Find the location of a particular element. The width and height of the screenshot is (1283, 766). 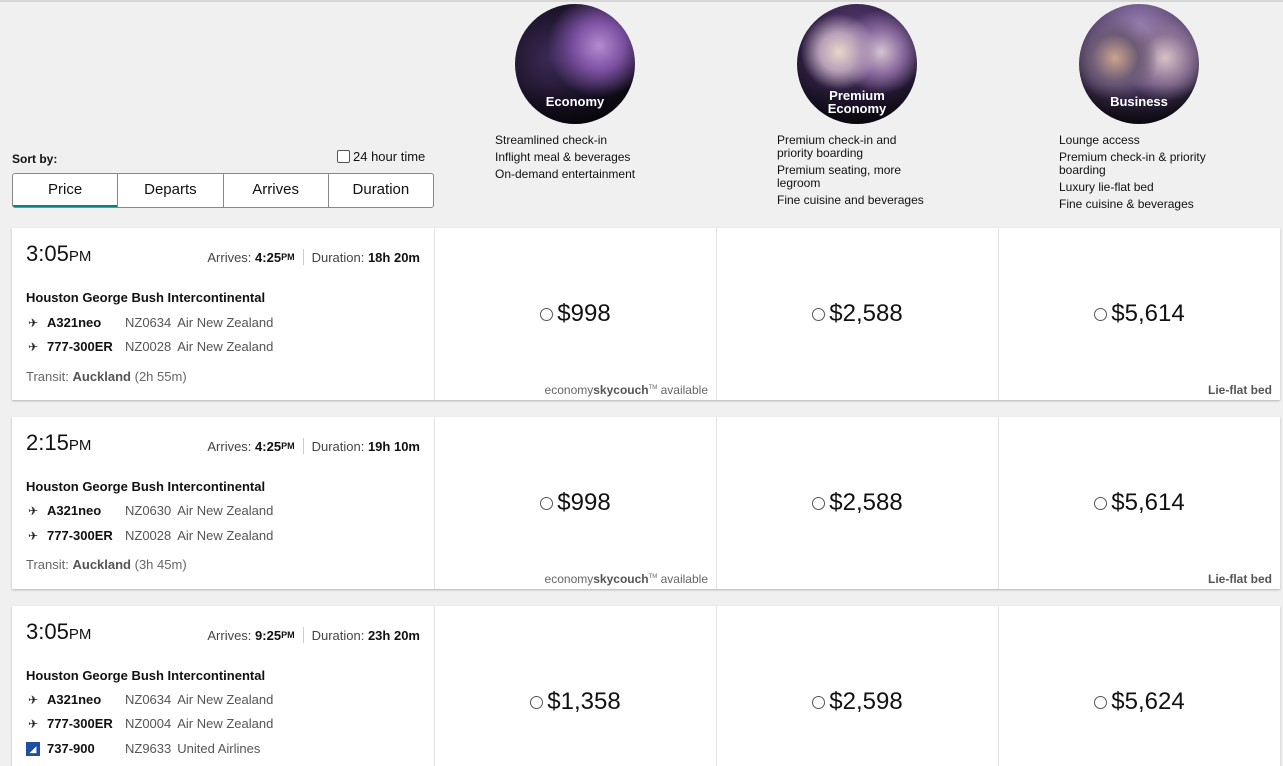

economy-cabin-image: Economy is located at coordinates (575, 64).